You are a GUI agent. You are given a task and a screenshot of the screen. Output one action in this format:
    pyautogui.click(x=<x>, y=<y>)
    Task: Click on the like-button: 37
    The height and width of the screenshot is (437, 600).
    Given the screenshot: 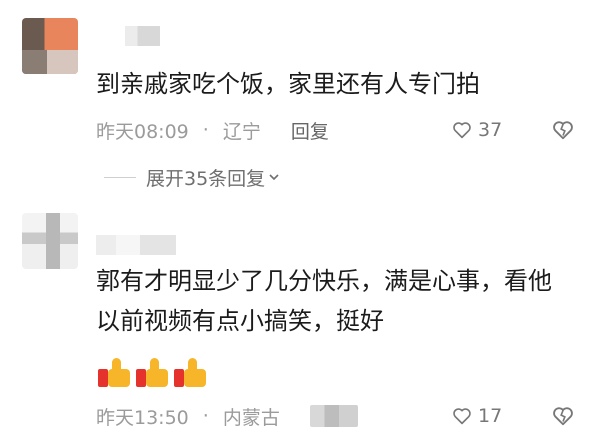 What is the action you would take?
    pyautogui.click(x=477, y=130)
    